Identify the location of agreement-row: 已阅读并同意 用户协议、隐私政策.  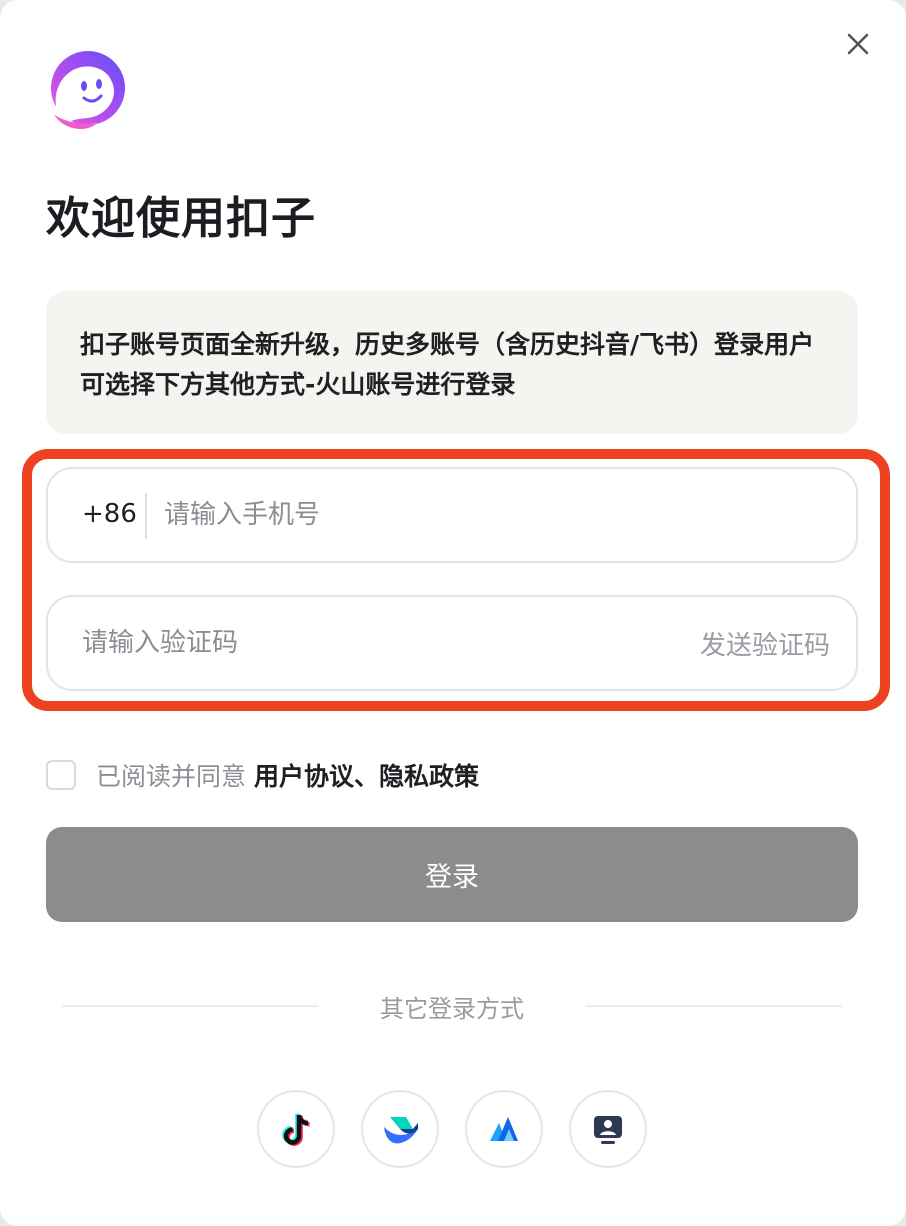
(262, 775).